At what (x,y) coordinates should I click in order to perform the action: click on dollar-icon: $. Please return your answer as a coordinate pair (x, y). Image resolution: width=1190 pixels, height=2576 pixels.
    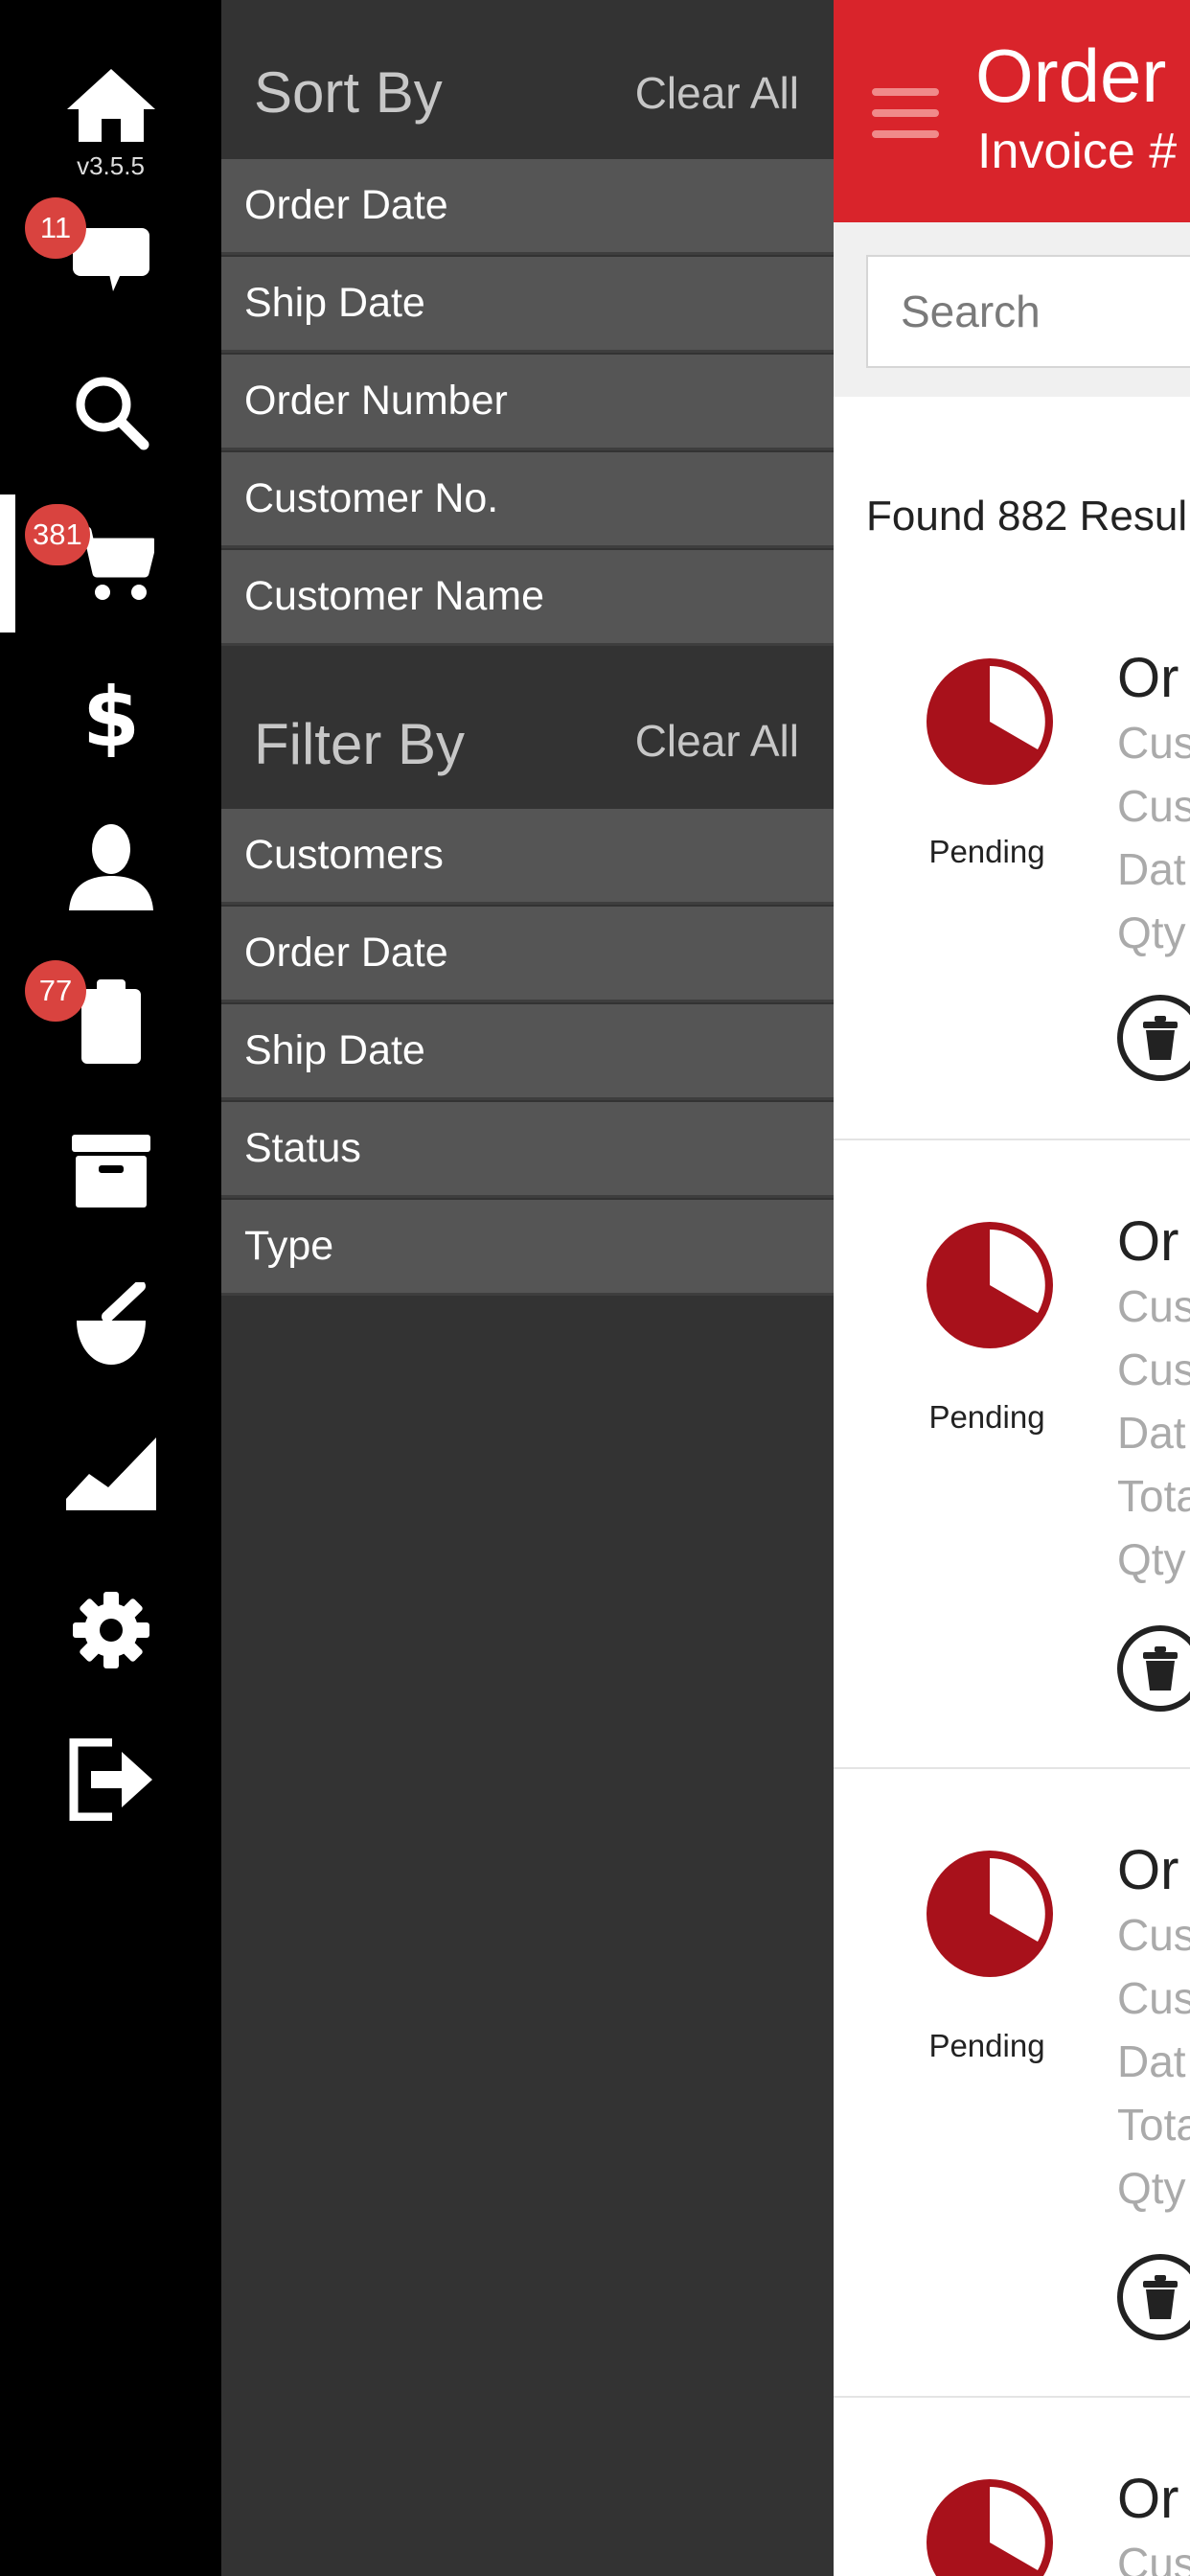
    Looking at the image, I should click on (111, 717).